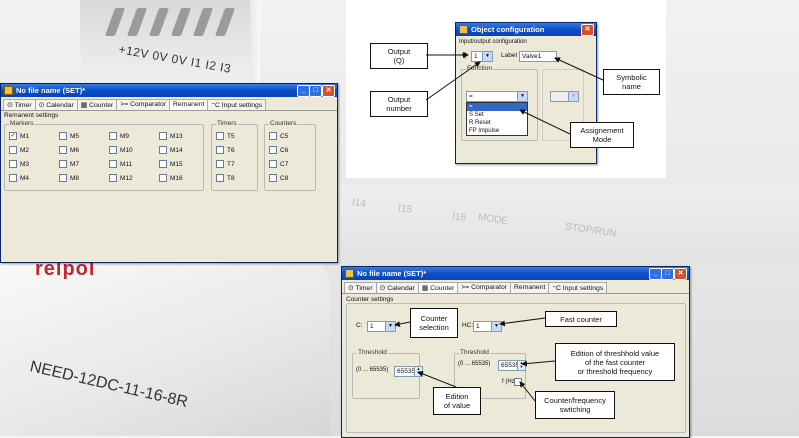  What do you see at coordinates (482, 56) in the screenshot?
I see `output-number-select: 1 ▼` at bounding box center [482, 56].